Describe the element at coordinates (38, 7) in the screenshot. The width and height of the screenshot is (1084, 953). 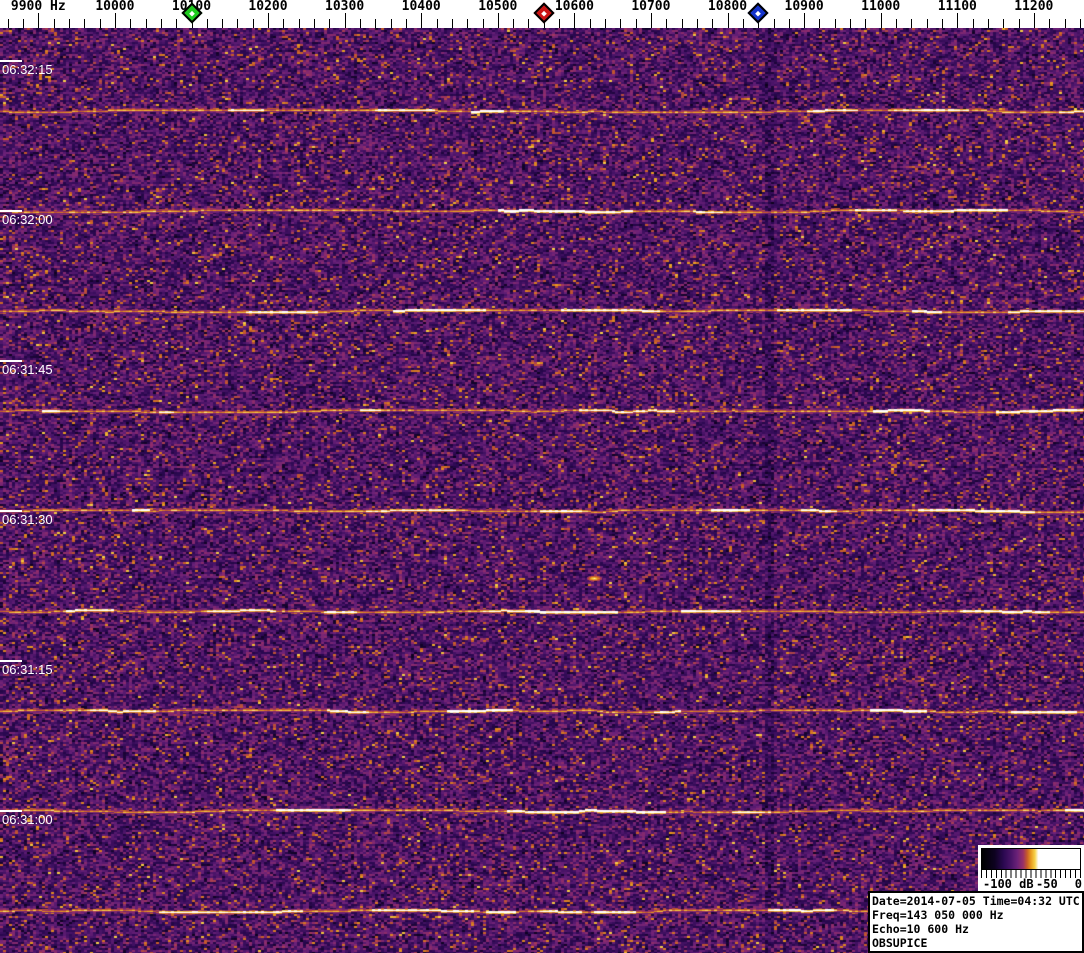
I see `freq-tick-label: 9900 Hz` at that location.